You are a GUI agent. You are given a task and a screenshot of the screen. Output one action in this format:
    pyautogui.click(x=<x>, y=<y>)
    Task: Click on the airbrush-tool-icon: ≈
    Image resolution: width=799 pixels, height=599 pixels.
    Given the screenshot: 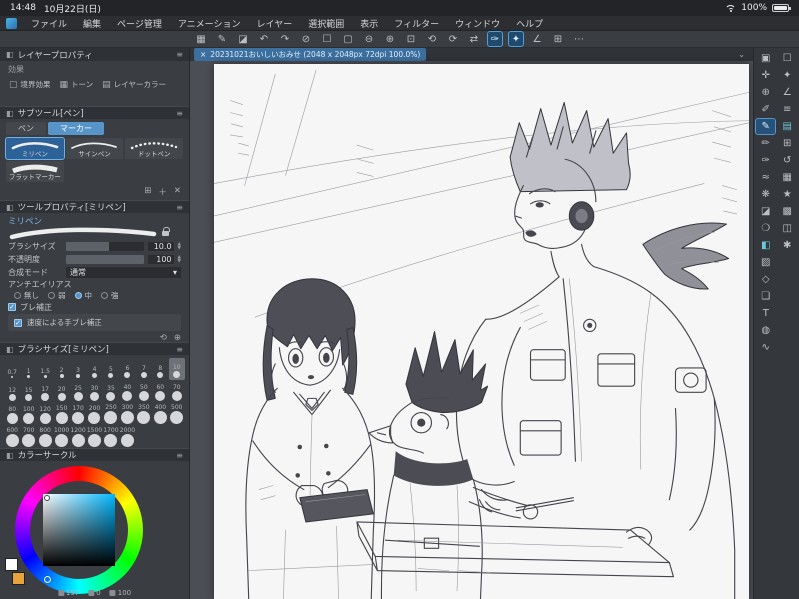 What is the action you would take?
    pyautogui.click(x=765, y=177)
    